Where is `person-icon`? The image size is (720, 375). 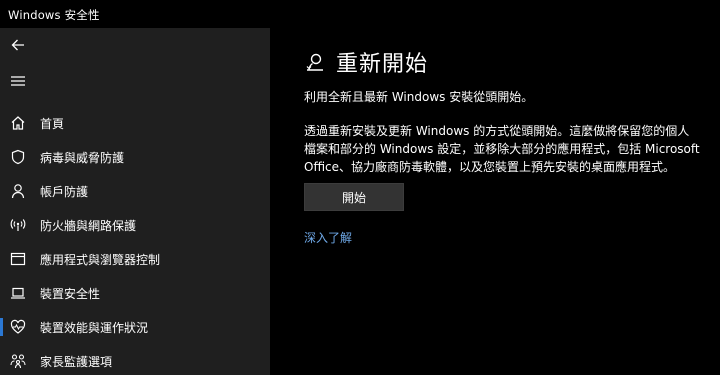
person-icon is located at coordinates (18, 191).